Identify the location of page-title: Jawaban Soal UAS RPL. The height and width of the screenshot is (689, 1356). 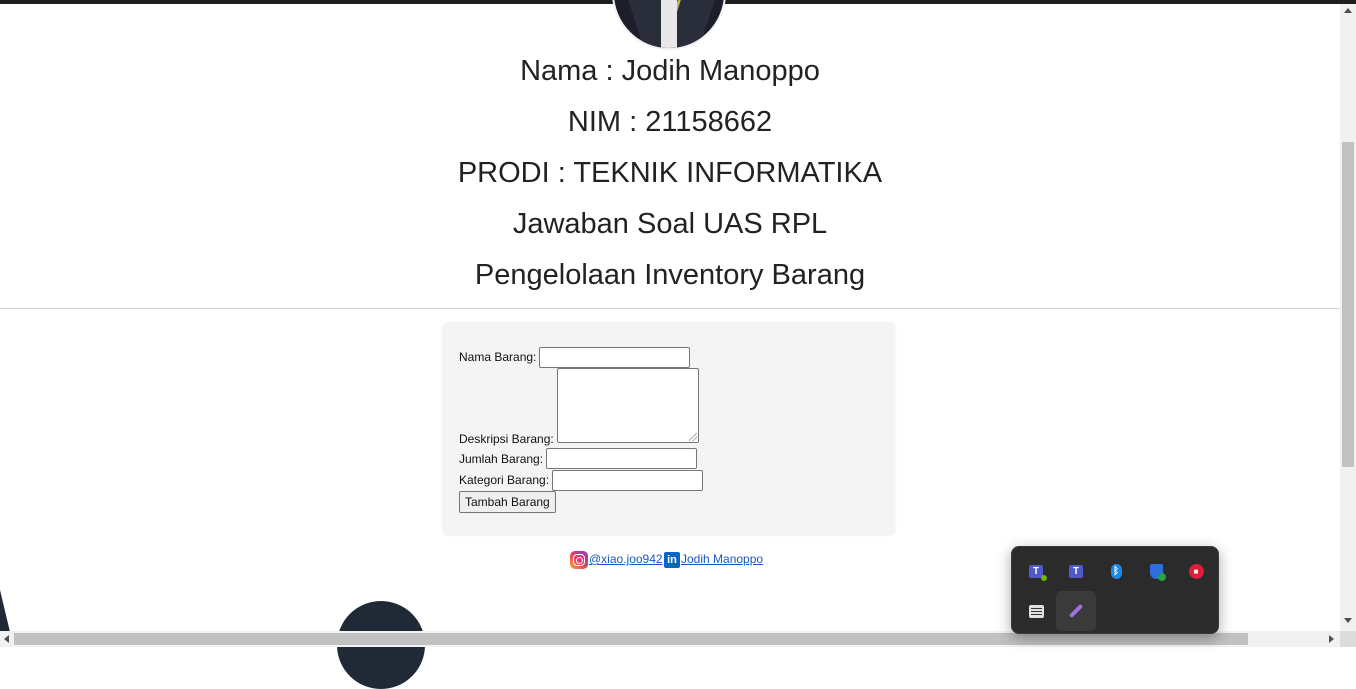
(670, 224).